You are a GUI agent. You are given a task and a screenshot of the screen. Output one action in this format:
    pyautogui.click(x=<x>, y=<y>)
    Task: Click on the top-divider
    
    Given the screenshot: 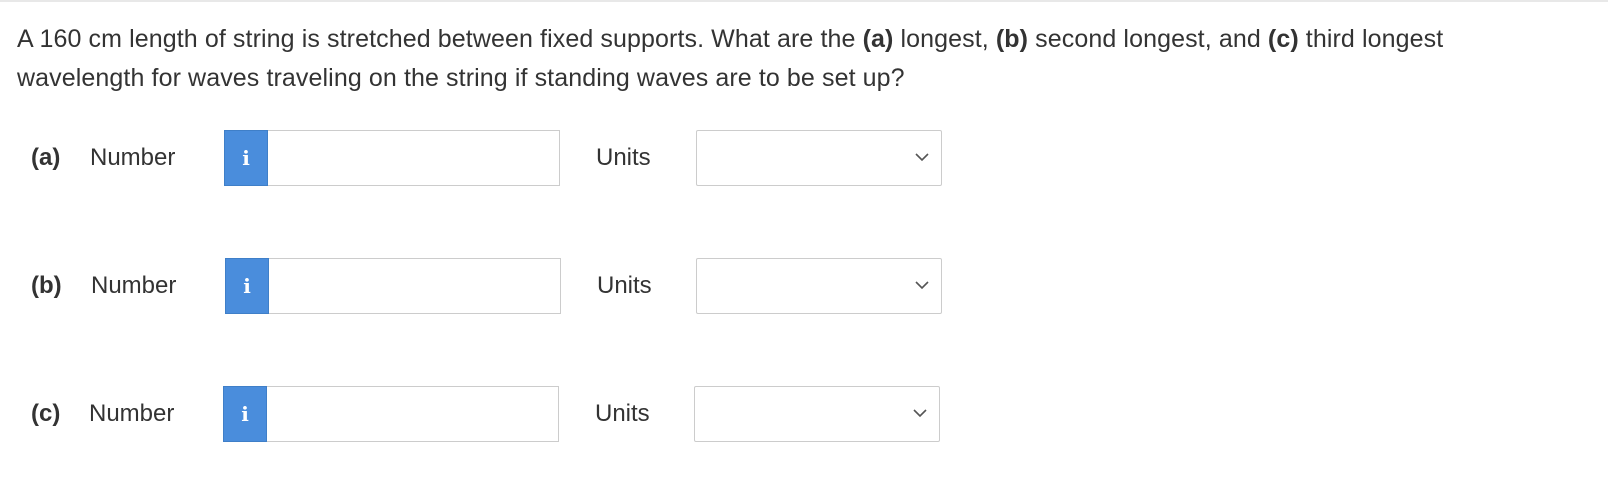 What is the action you would take?
    pyautogui.click(x=804, y=1)
    